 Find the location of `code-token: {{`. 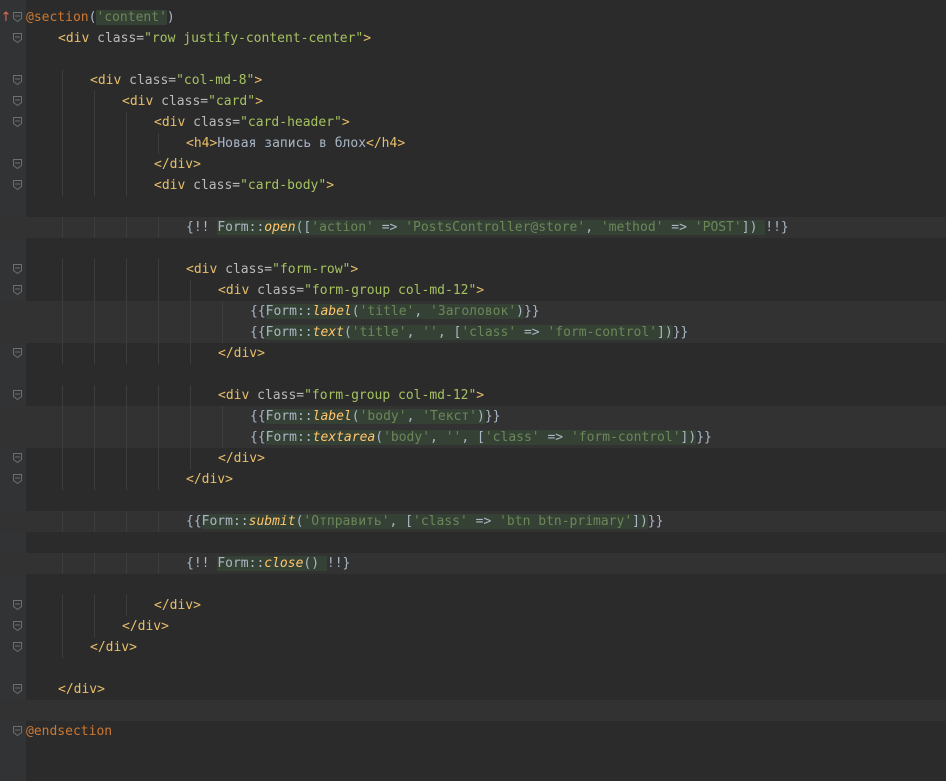

code-token: {{ is located at coordinates (258, 332).